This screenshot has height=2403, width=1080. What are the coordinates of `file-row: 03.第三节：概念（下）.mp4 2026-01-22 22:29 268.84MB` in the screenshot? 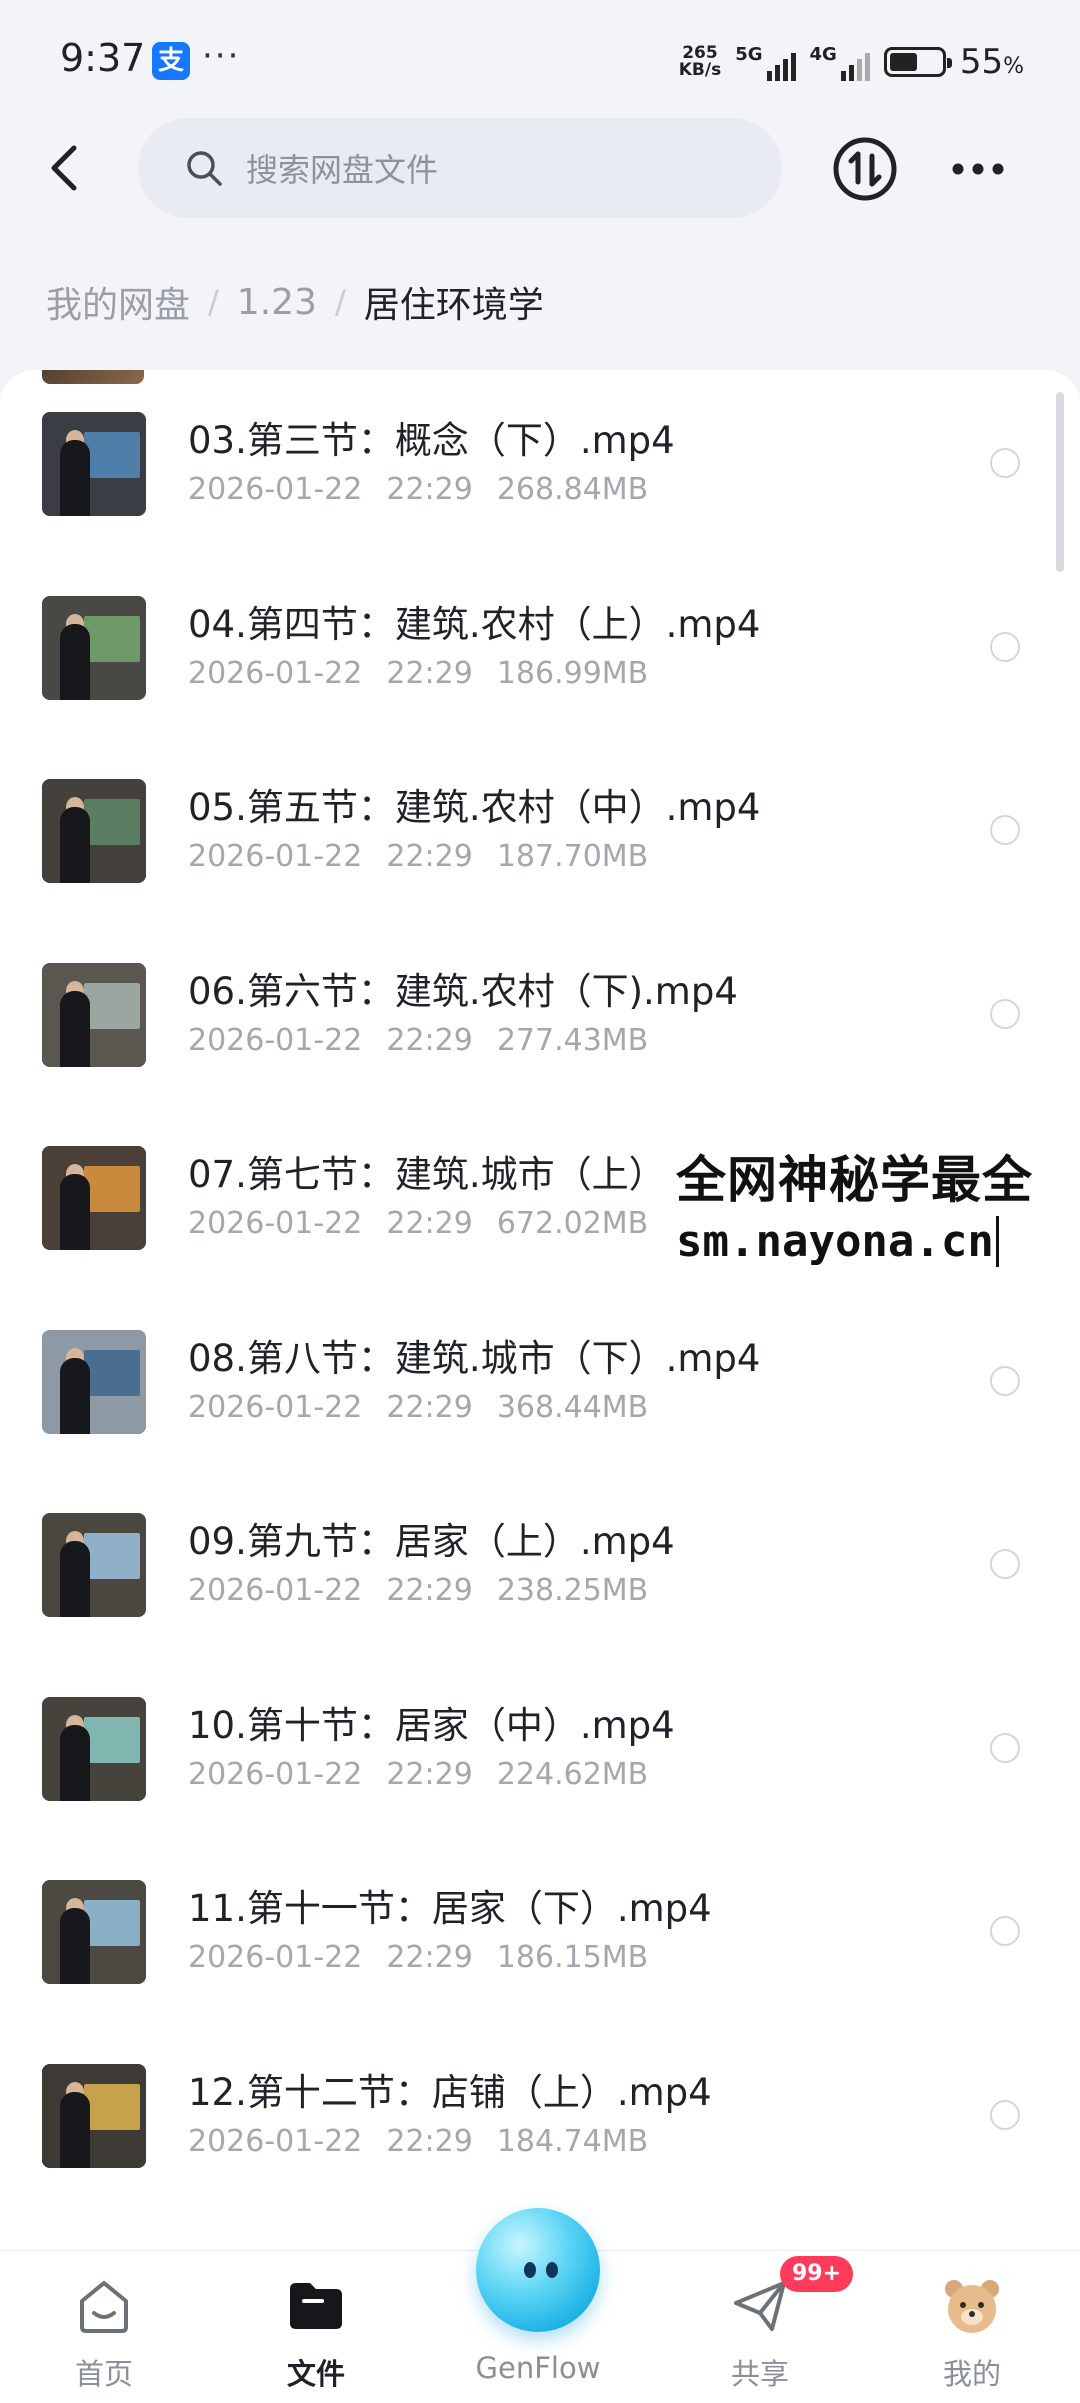 It's located at (540, 461).